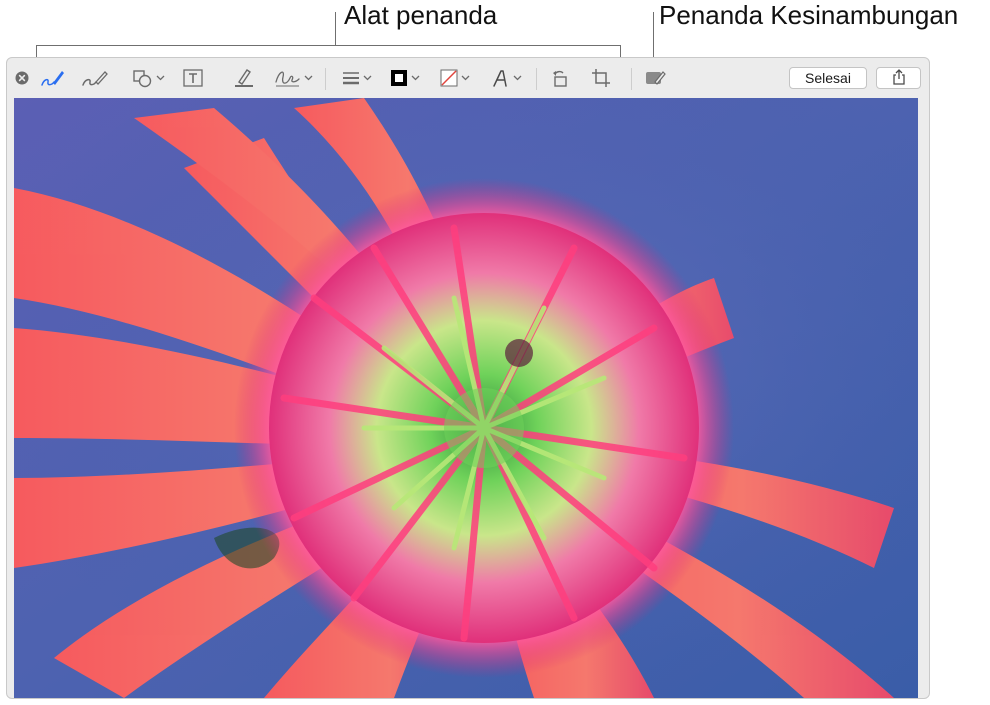  I want to click on text-style-button, so click(506, 78).